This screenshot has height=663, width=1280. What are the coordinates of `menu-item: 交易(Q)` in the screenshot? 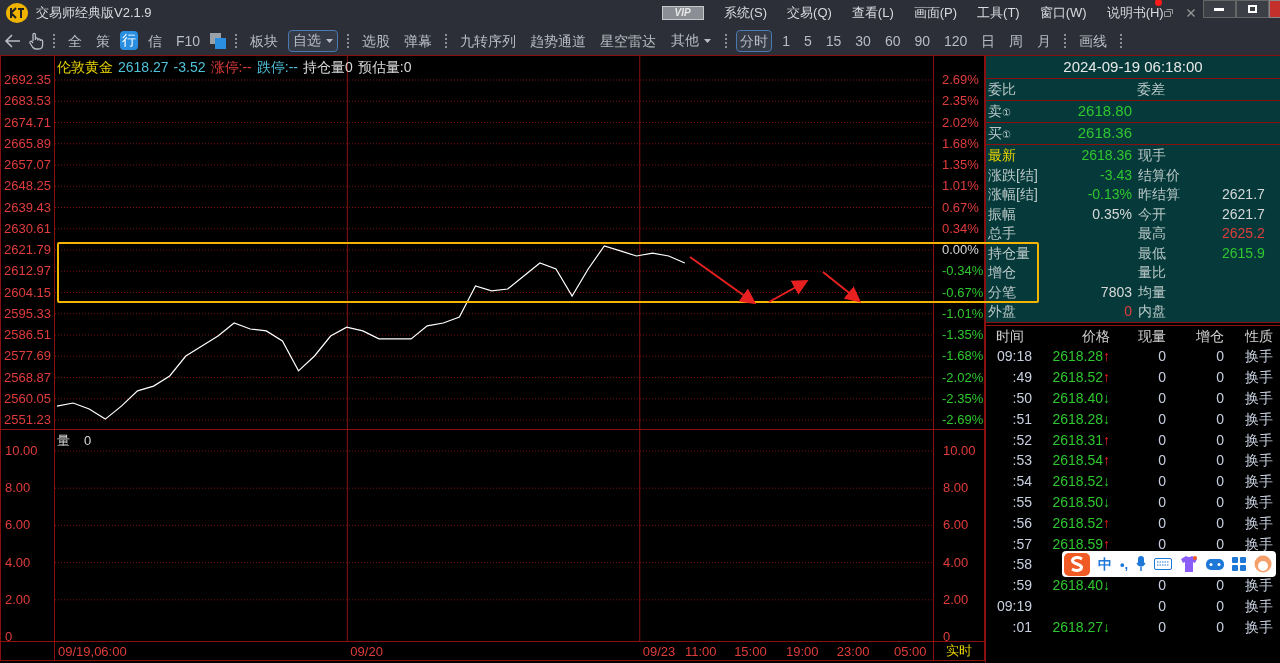 It's located at (809, 13).